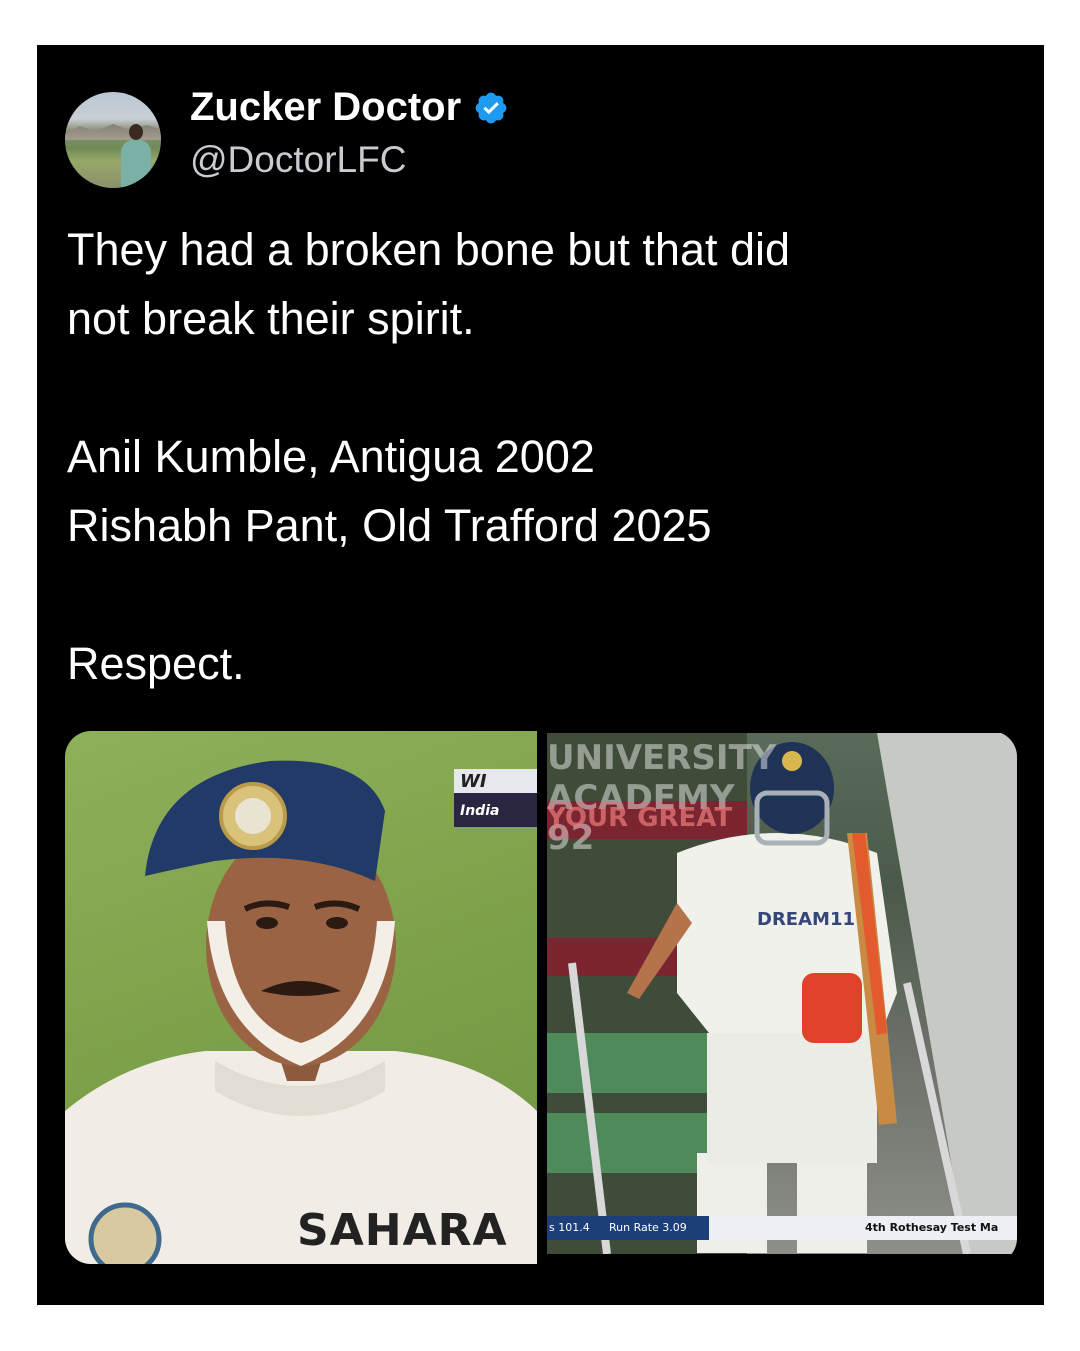 This screenshot has height=1351, width=1080. Describe the element at coordinates (662, 798) in the screenshot. I see `board-text-academy: UNIVERSITY ACADEMY 92` at that location.